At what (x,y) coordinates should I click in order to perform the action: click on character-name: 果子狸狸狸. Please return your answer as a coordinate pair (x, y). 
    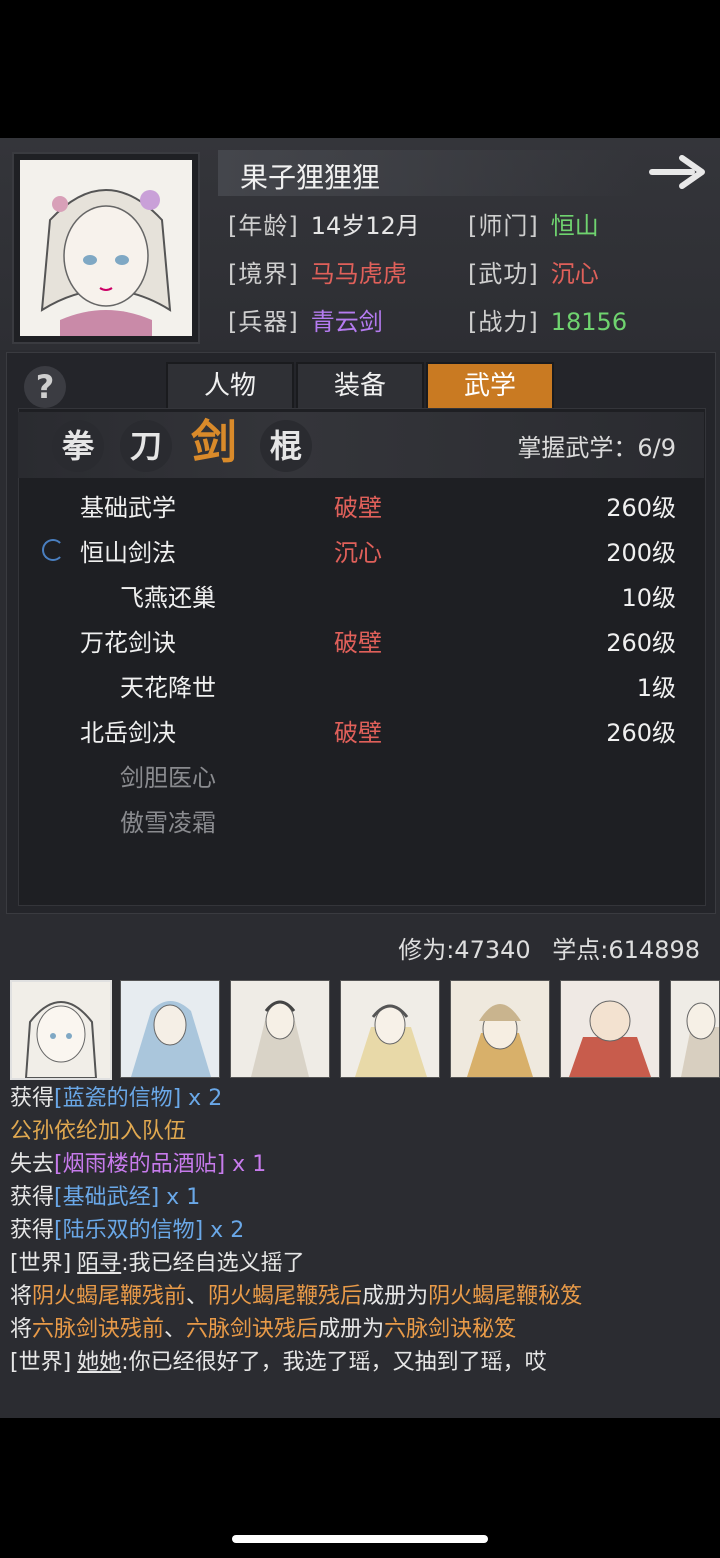
    Looking at the image, I should click on (310, 177).